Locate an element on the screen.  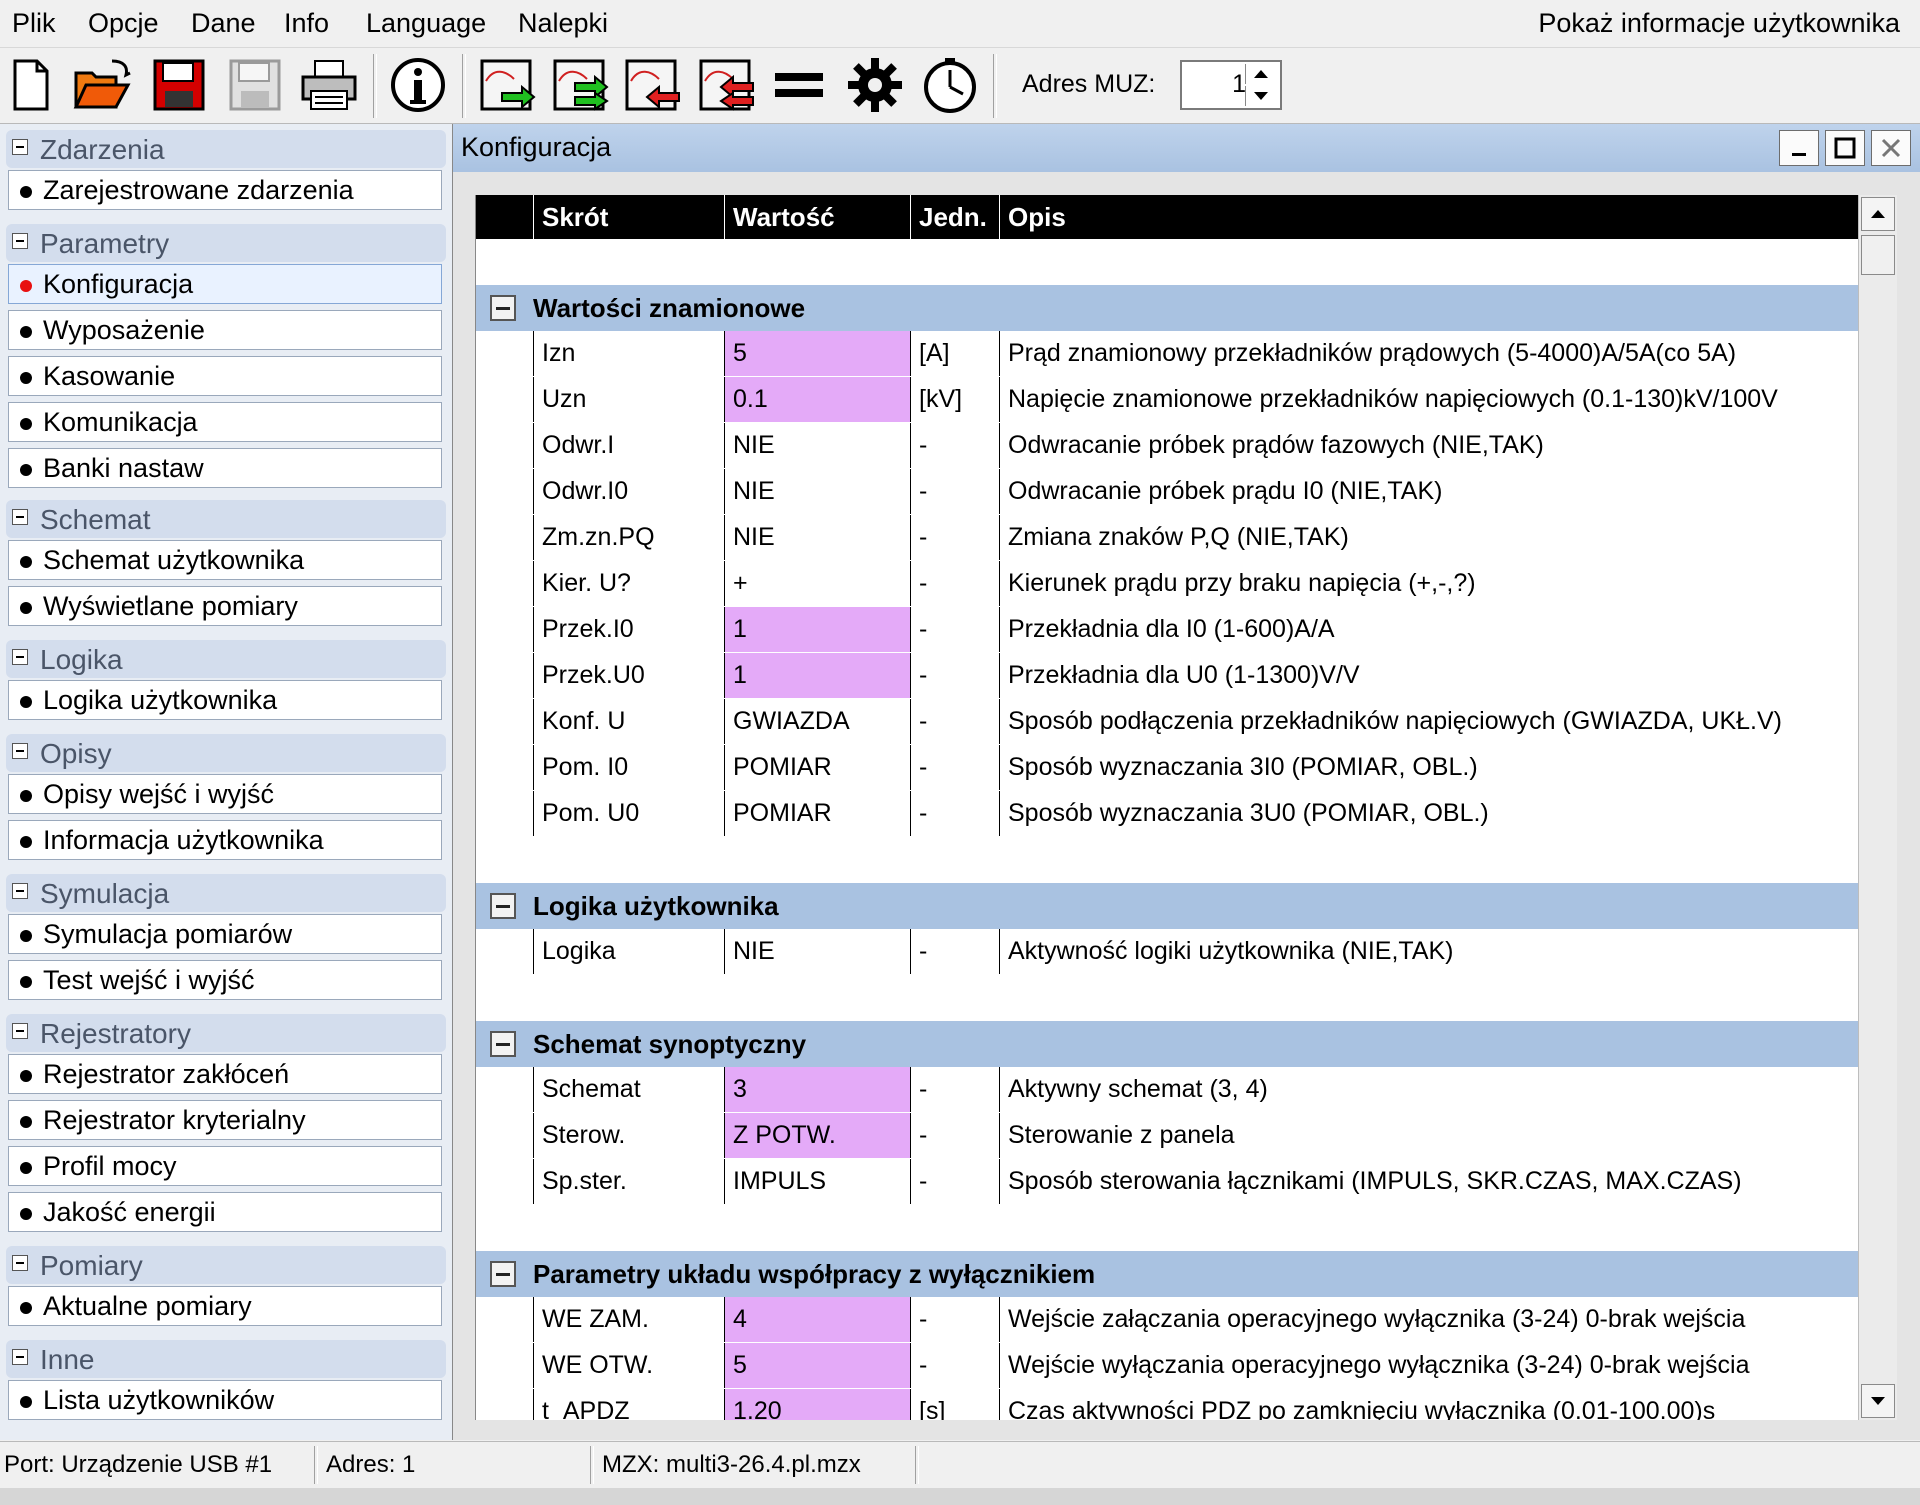
sidebar-item-rejestrator-zaklocen: Rejestrator zakłóceń is located at coordinates (225, 1074).